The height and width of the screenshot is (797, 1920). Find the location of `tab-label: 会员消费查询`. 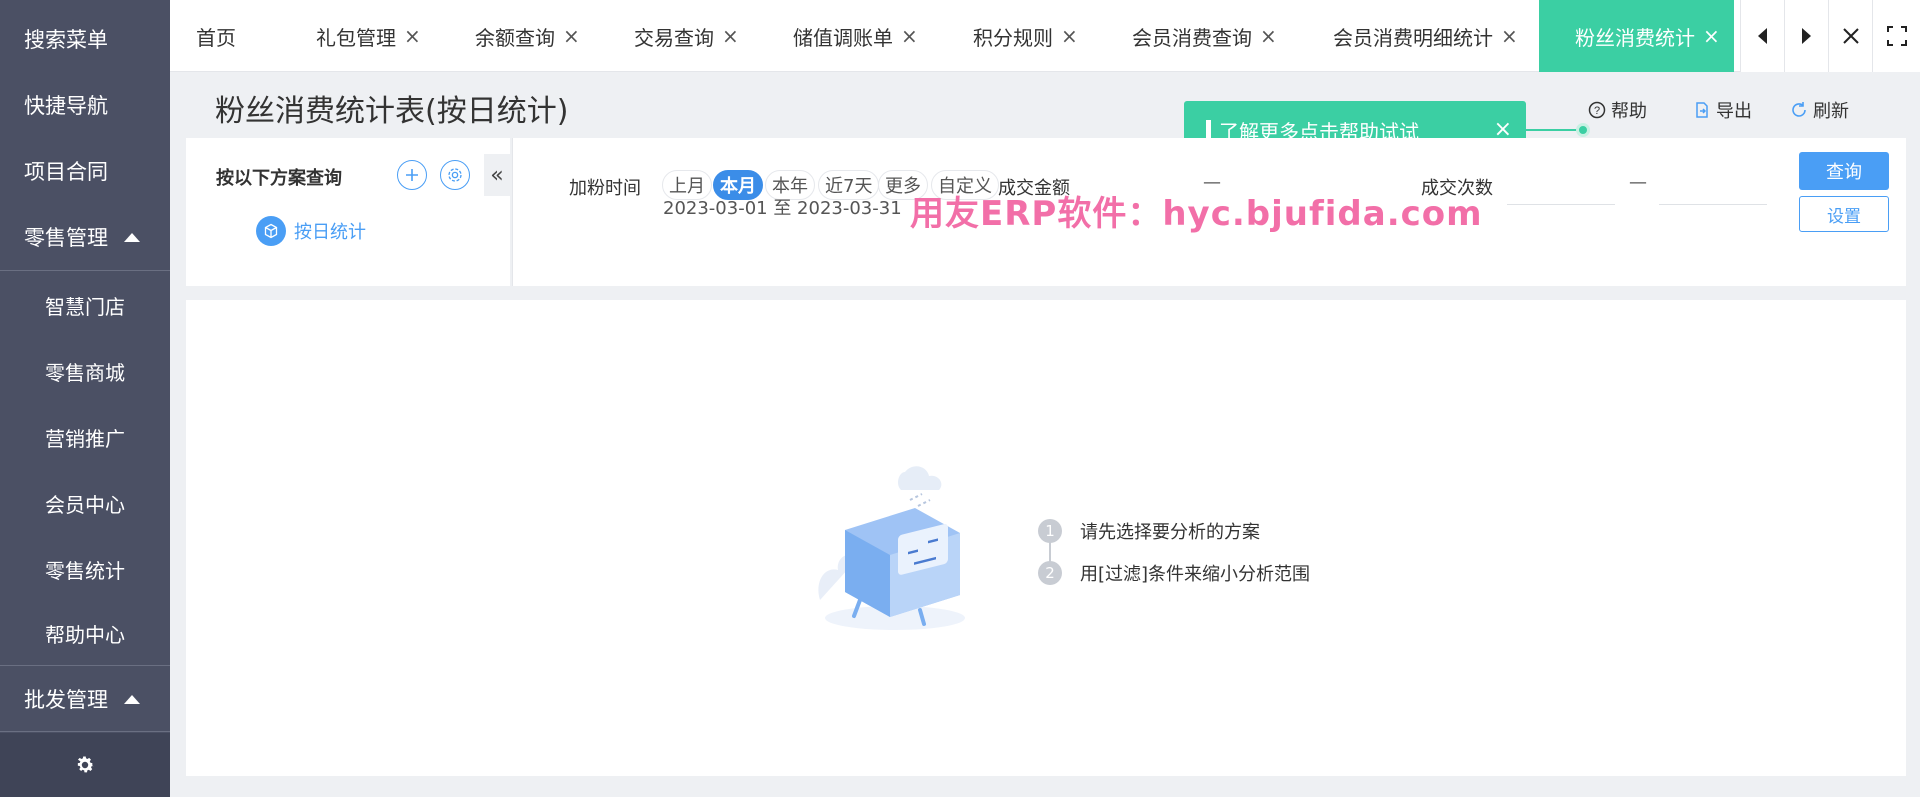

tab-label: 会员消费查询 is located at coordinates (1192, 37).